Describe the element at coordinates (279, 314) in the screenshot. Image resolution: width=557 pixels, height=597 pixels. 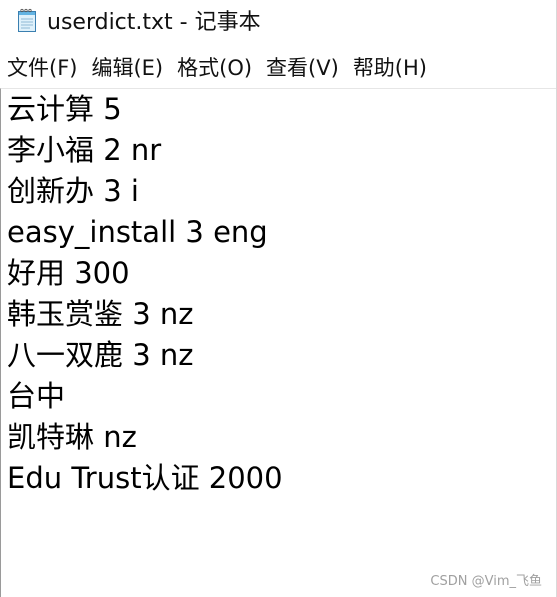
I see `text-line: 韩玉赏鉴 3 nz` at that location.